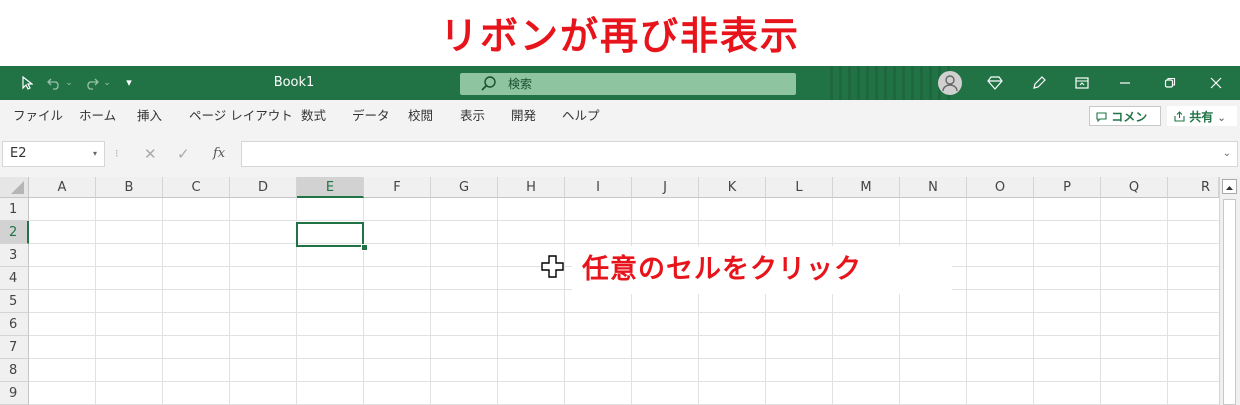 The width and height of the screenshot is (1240, 405). What do you see at coordinates (14, 232) in the screenshot?
I see `row-header-2: 2` at bounding box center [14, 232].